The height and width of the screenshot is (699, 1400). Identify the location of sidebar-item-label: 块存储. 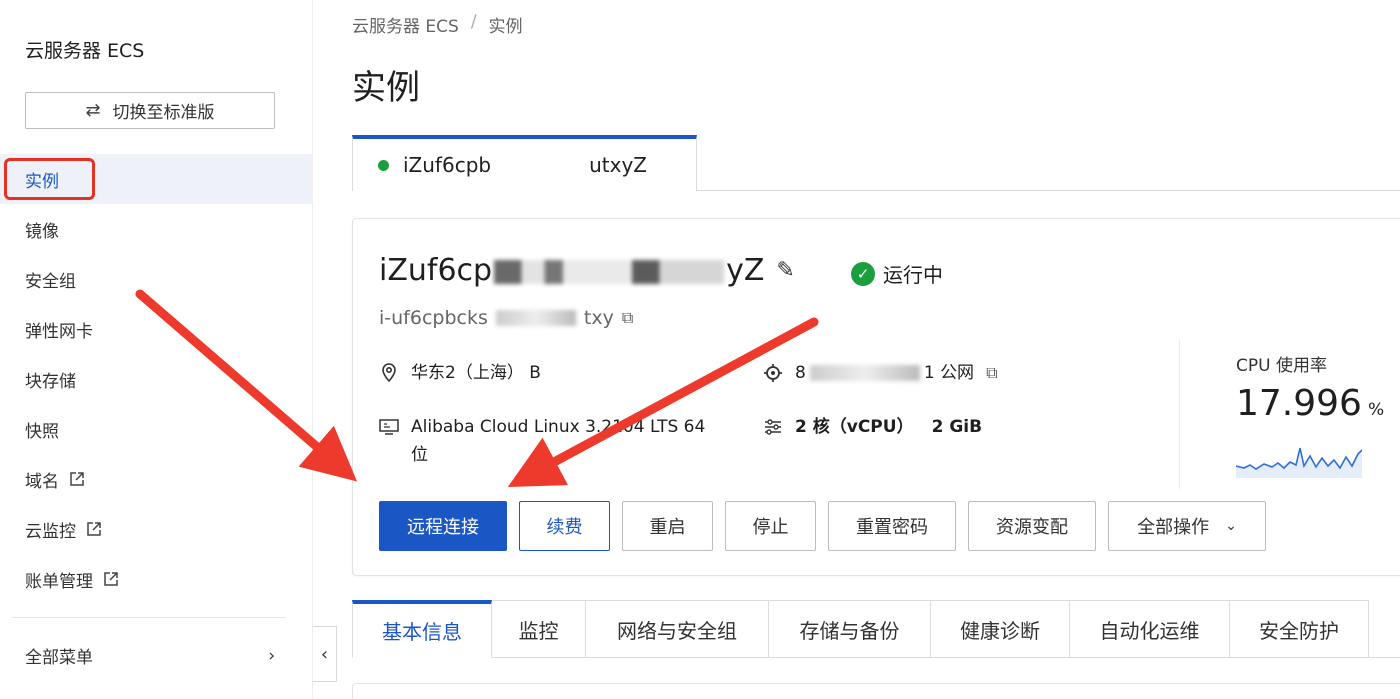
(50, 381).